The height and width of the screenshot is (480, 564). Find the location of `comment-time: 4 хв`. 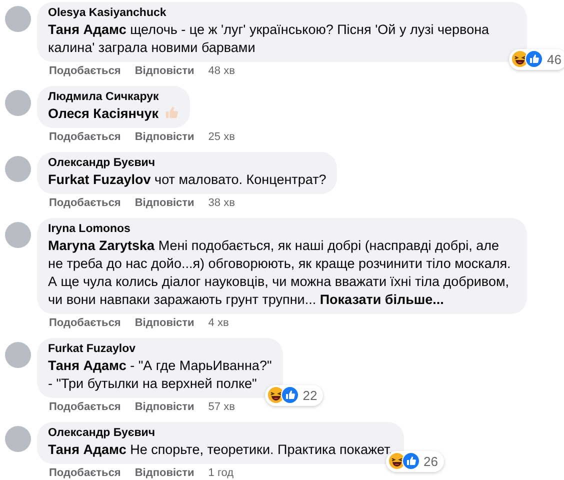

comment-time: 4 хв is located at coordinates (218, 323).